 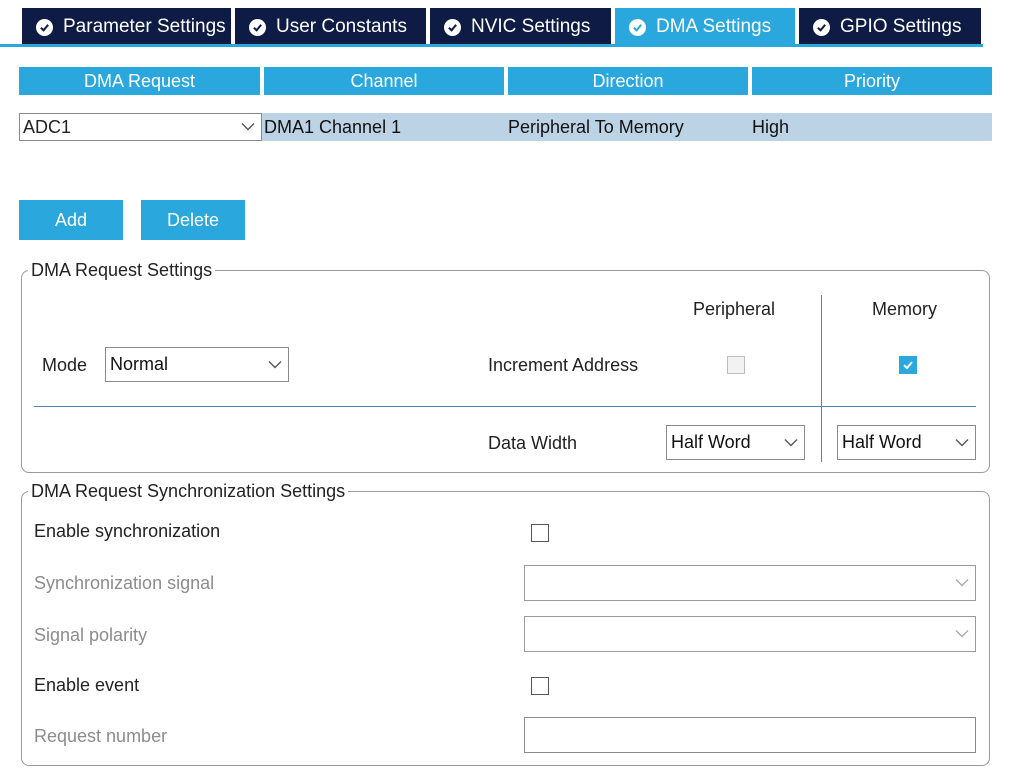 I want to click on memory-data-width-dropdown: Half Word, so click(x=906, y=442).